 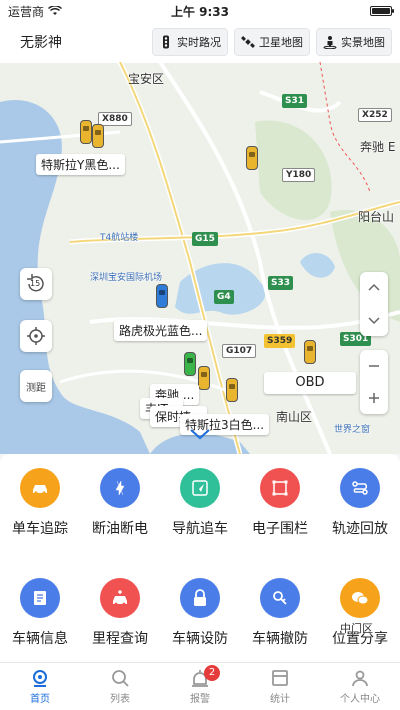 I want to click on traffic-light-icon, so click(x=166, y=42).